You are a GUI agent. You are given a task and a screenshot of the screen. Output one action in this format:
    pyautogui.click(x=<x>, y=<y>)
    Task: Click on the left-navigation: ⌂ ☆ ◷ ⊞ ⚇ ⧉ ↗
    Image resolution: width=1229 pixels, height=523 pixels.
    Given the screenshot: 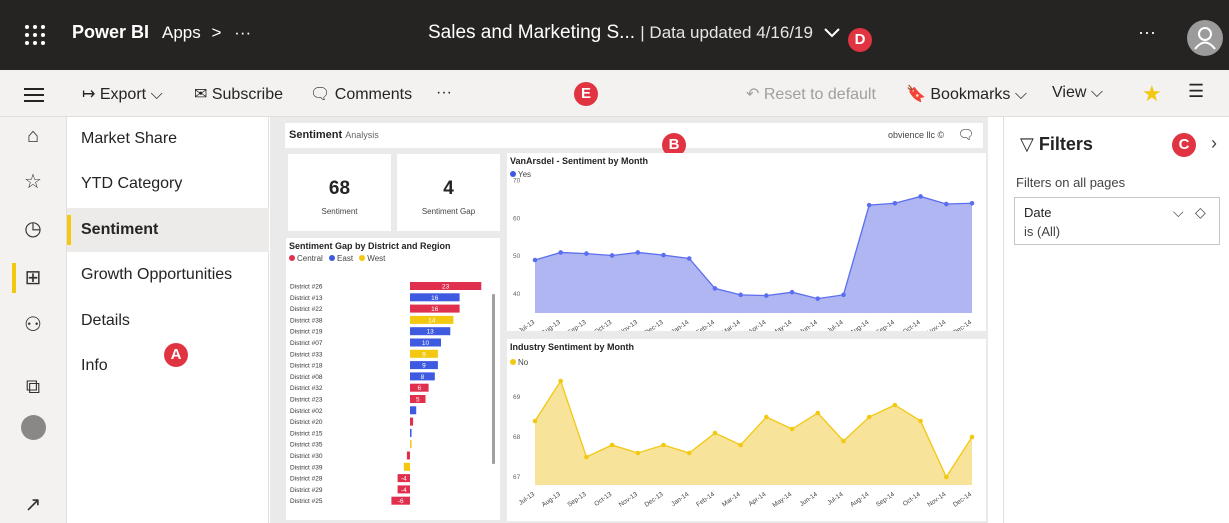 What is the action you would take?
    pyautogui.click(x=33, y=320)
    